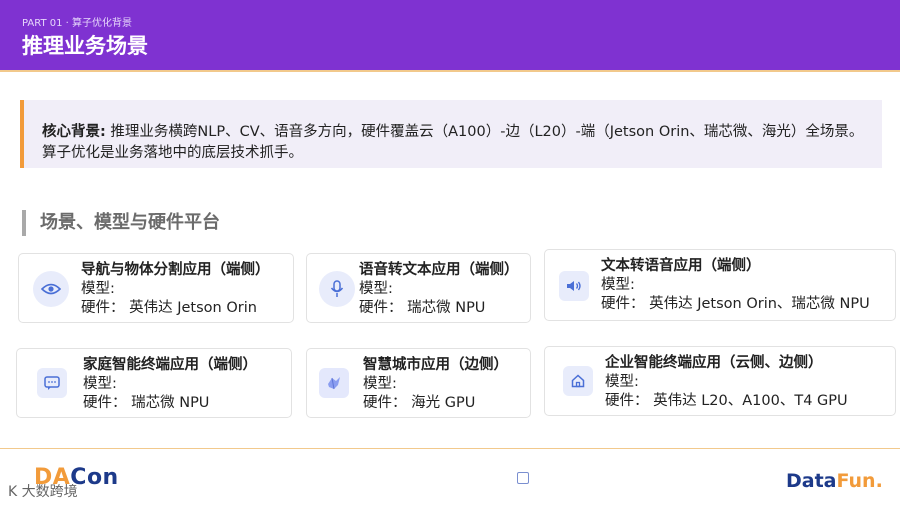  What do you see at coordinates (811, 481) in the screenshot?
I see `logo-part-a: Data` at bounding box center [811, 481].